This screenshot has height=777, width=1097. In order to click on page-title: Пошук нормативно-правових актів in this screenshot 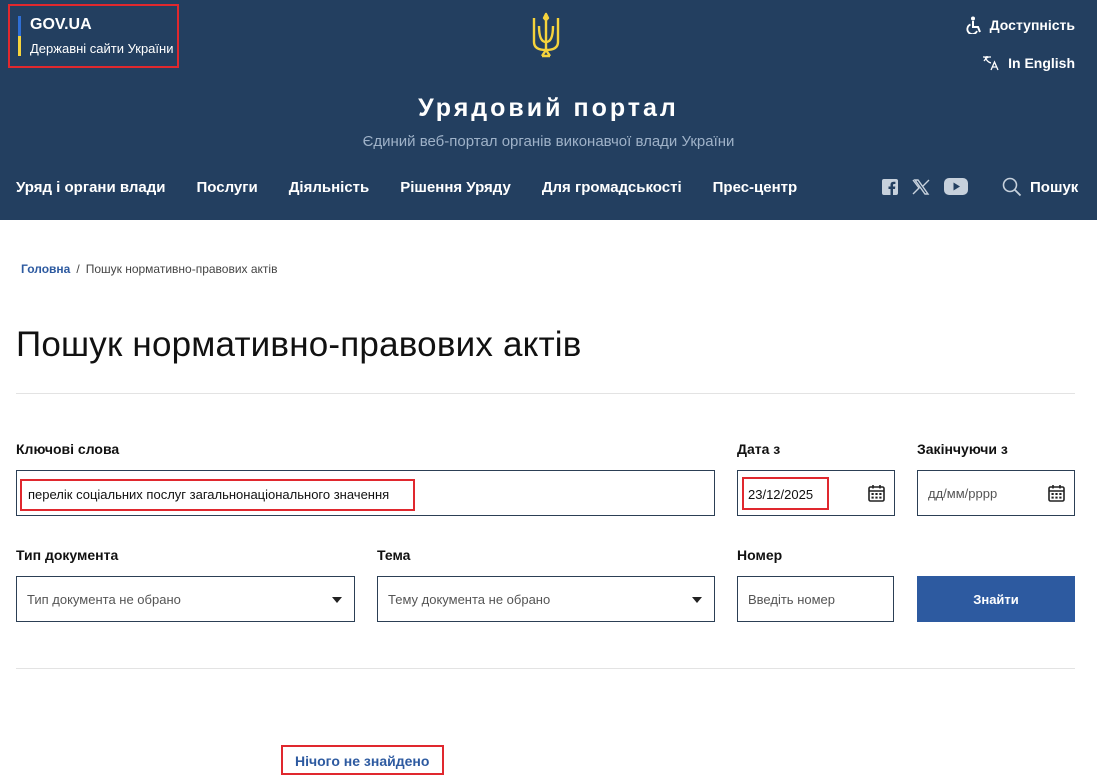, I will do `click(299, 344)`.